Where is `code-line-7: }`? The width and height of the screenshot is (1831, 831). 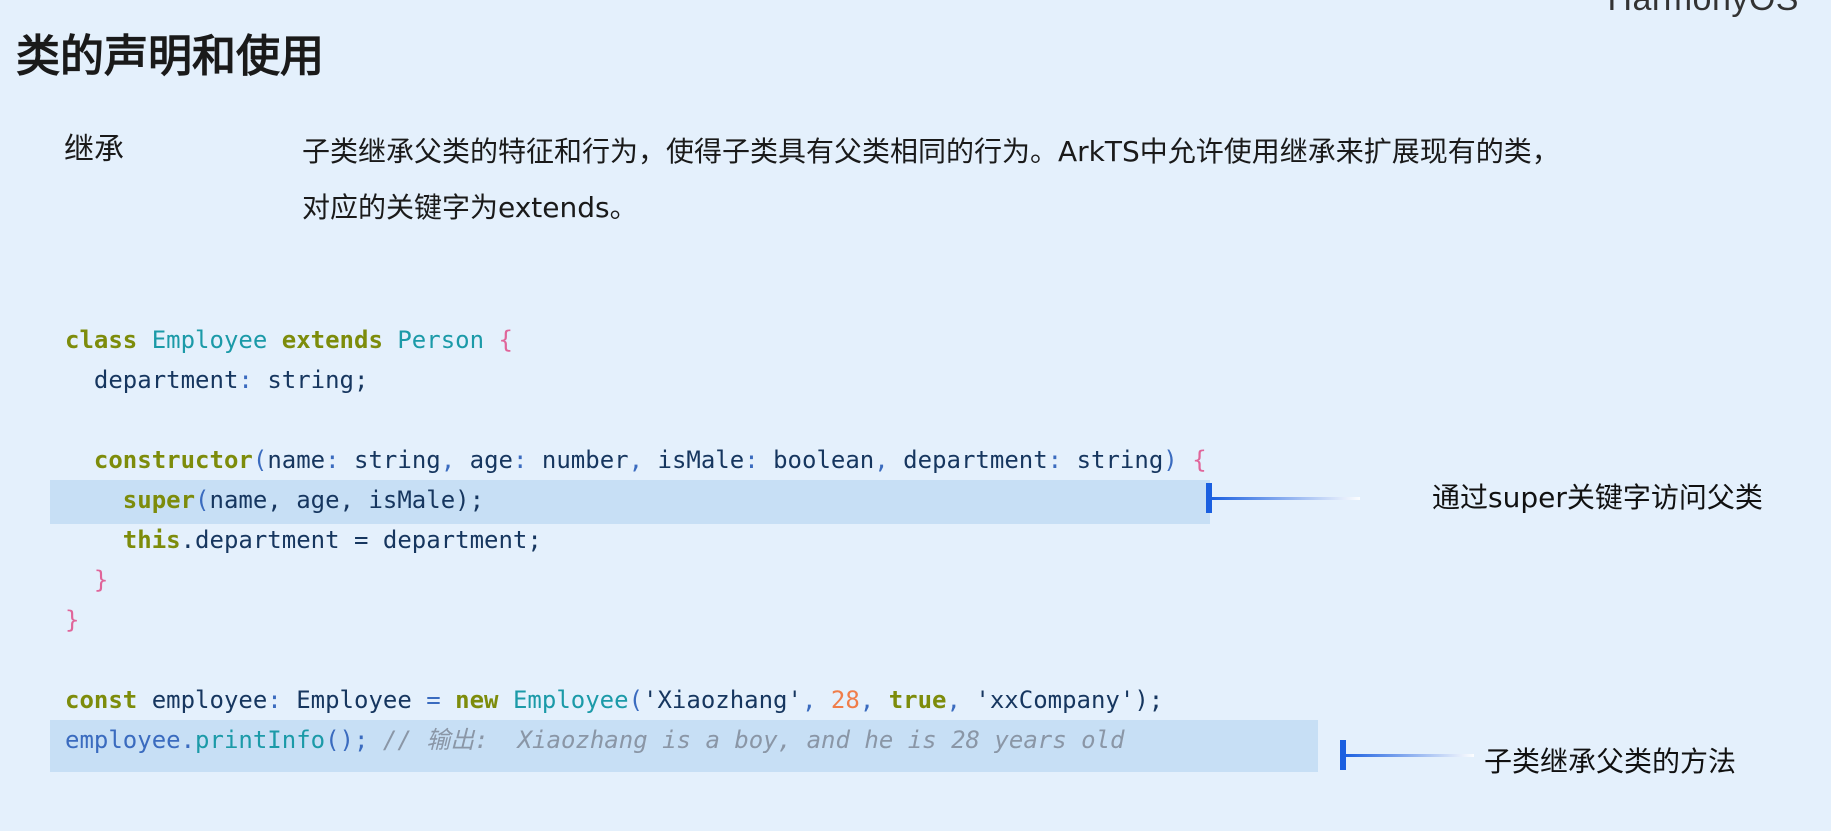
code-line-7: } is located at coordinates (101, 580).